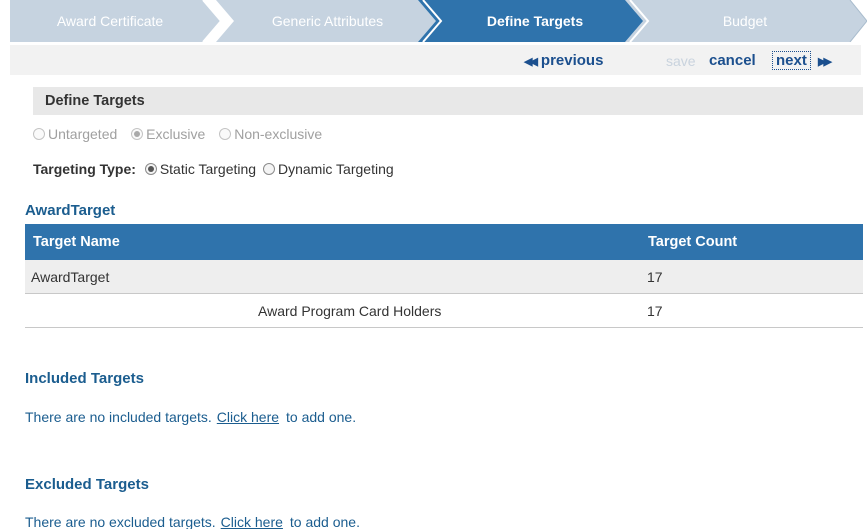 The image size is (867, 529). What do you see at coordinates (681, 61) in the screenshot?
I see `save-button: save` at bounding box center [681, 61].